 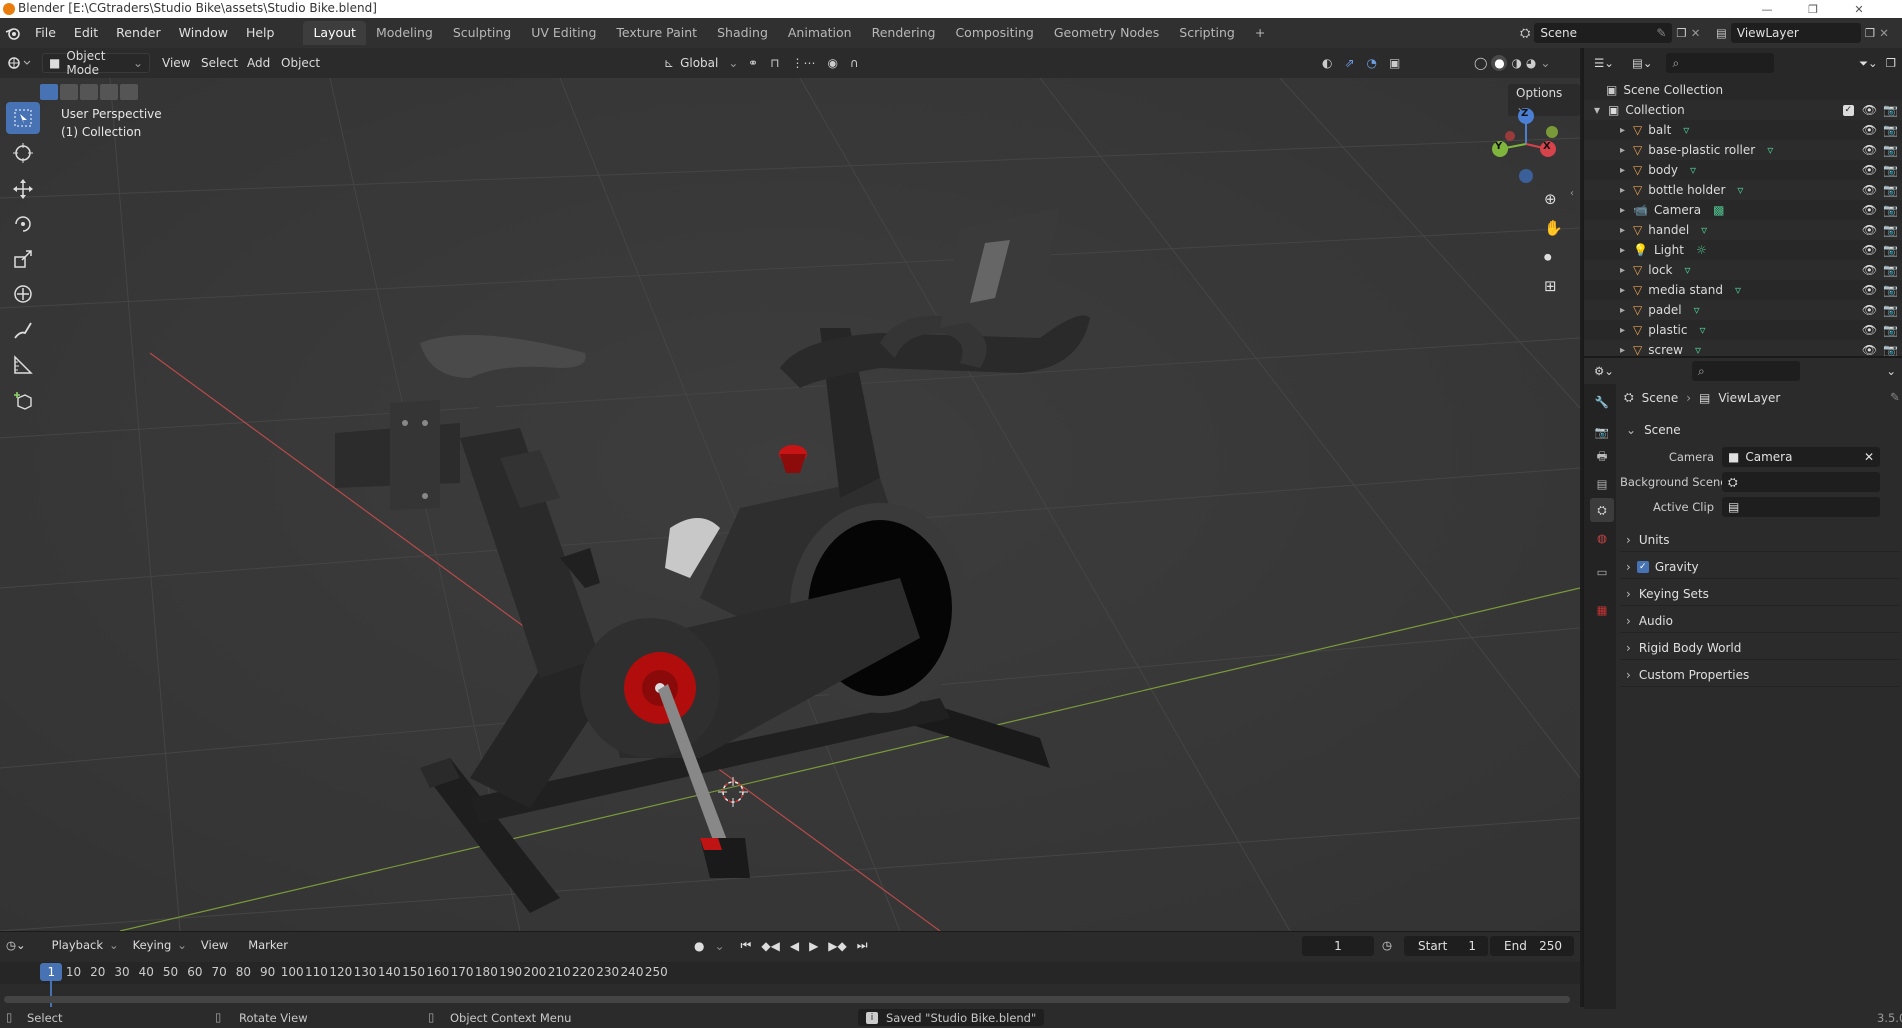 I want to click on outliner-item: ▸ ▽ padel ▿ 👁 📷, so click(x=1743, y=310).